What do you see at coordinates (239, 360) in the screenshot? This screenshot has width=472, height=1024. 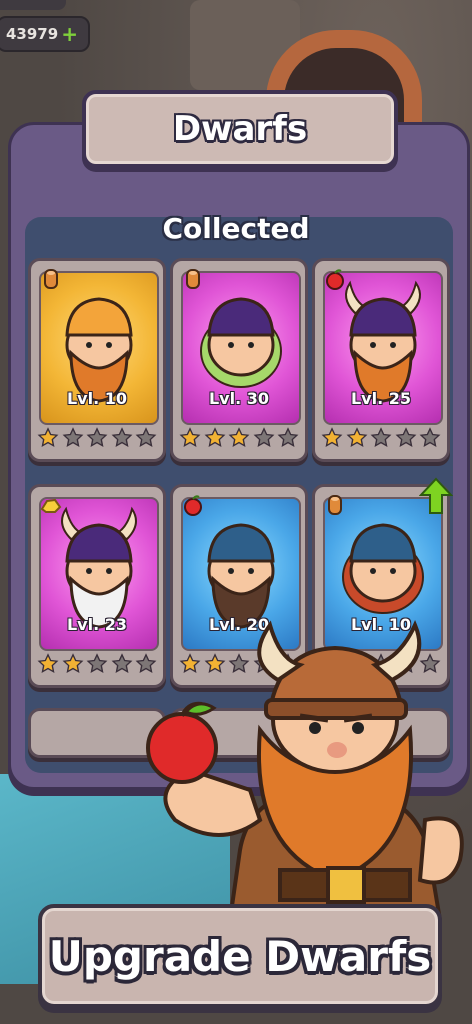 I see `dwarf-card: Lvl. 30` at bounding box center [239, 360].